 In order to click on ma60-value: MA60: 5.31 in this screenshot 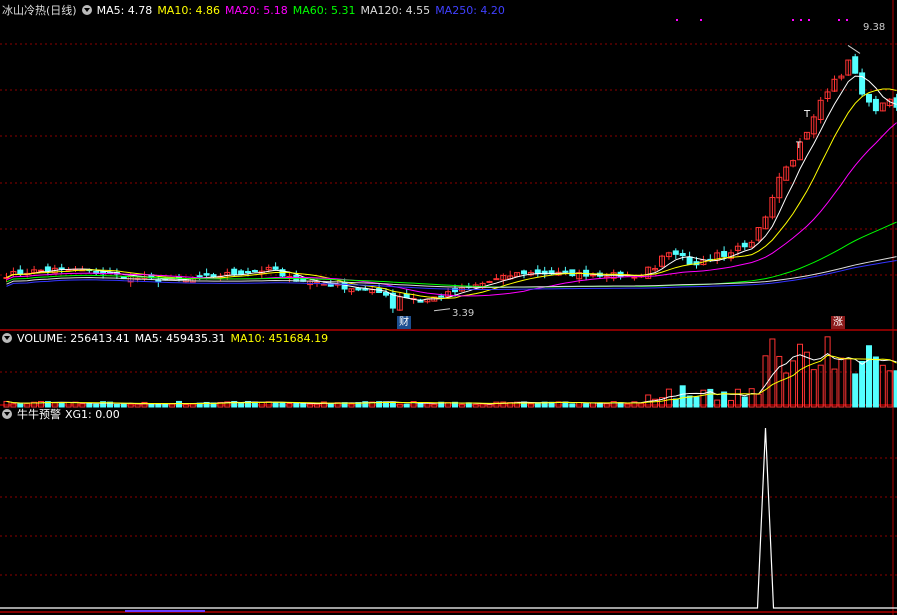, I will do `click(324, 10)`.